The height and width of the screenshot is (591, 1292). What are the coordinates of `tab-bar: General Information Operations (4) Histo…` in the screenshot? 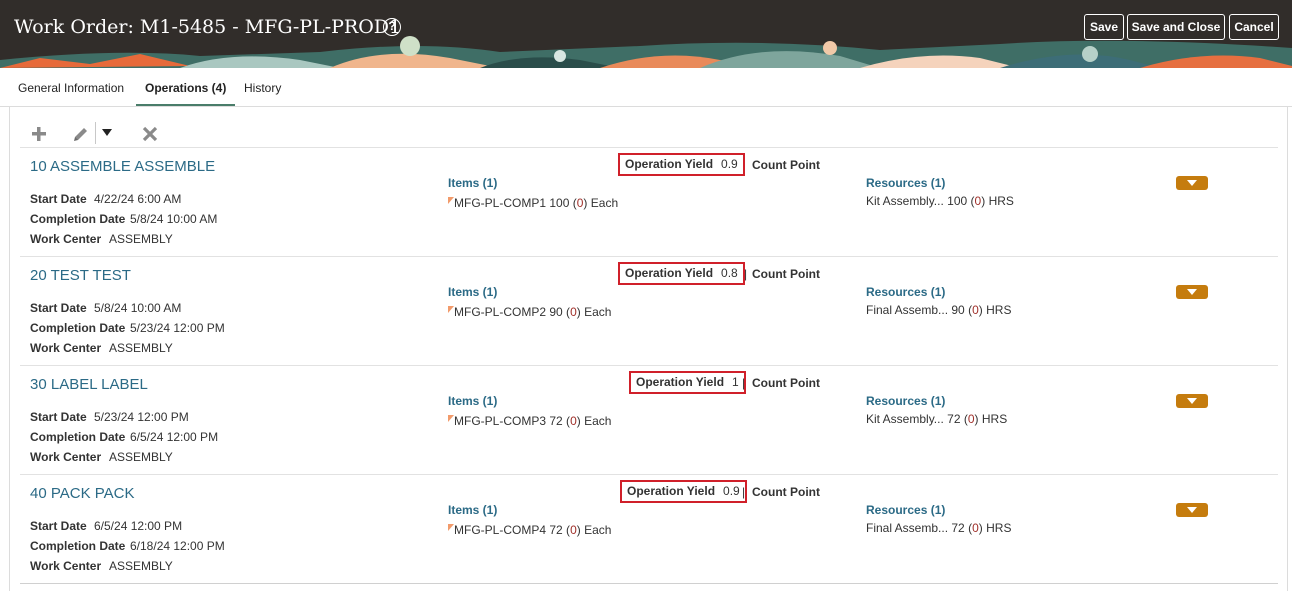 It's located at (646, 87).